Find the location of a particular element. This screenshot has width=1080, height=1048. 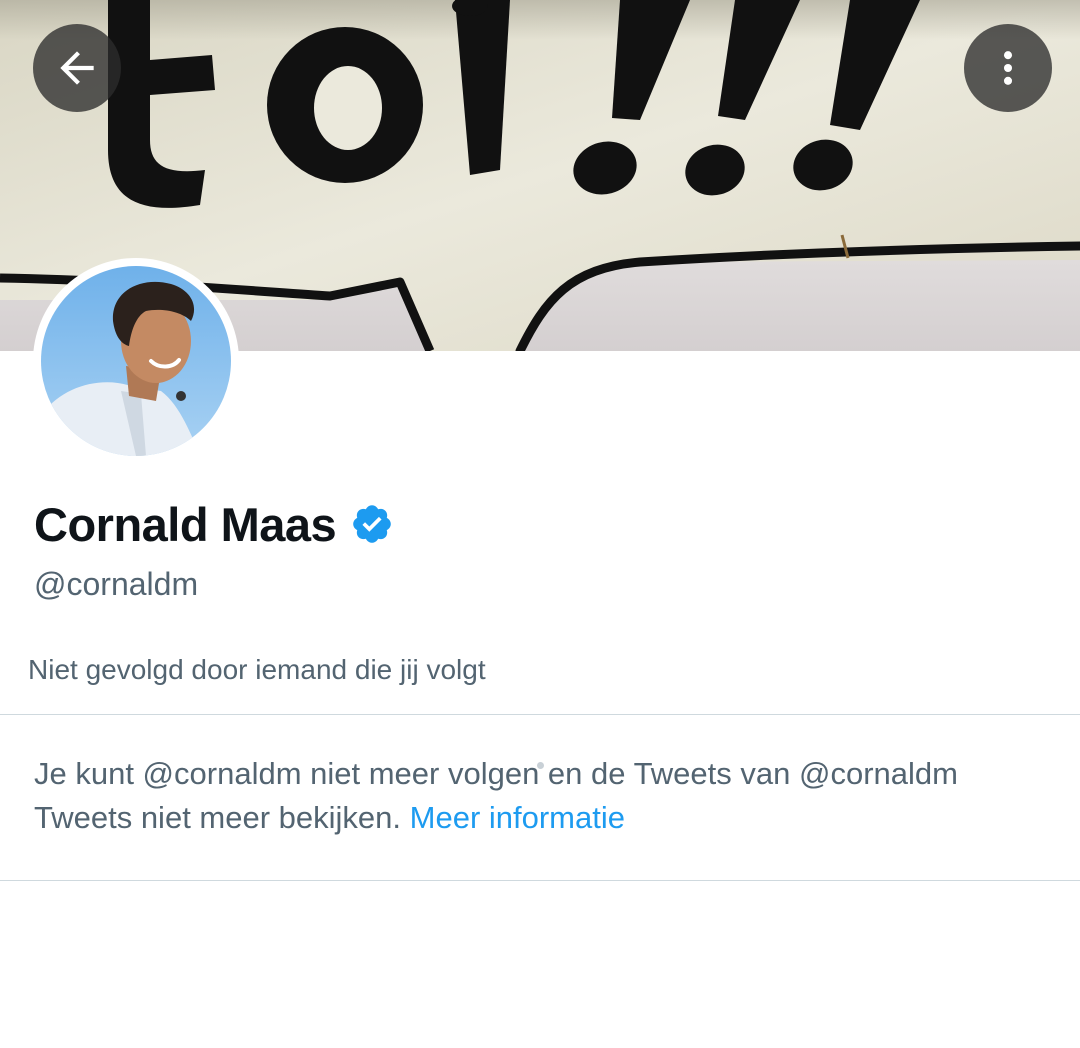

avatar is located at coordinates (136, 361).